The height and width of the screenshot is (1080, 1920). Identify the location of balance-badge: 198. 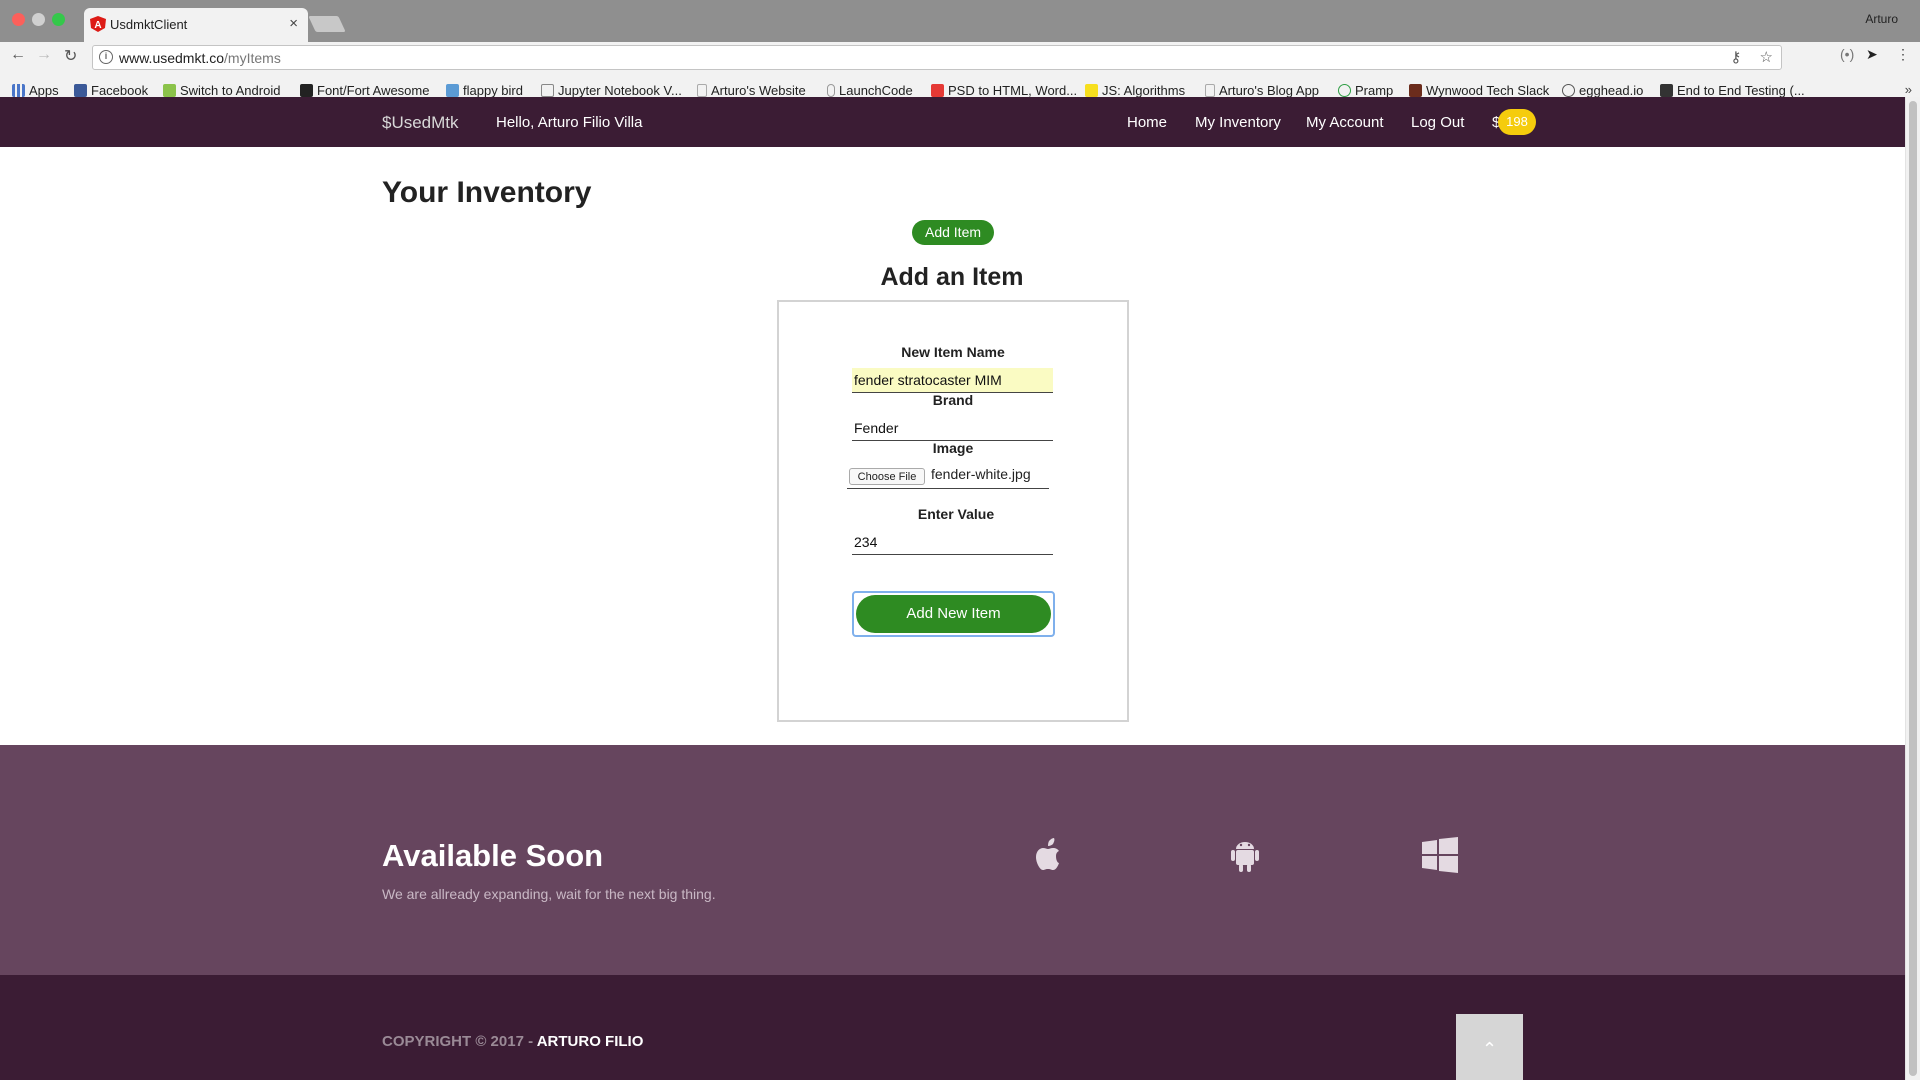
(1517, 122).